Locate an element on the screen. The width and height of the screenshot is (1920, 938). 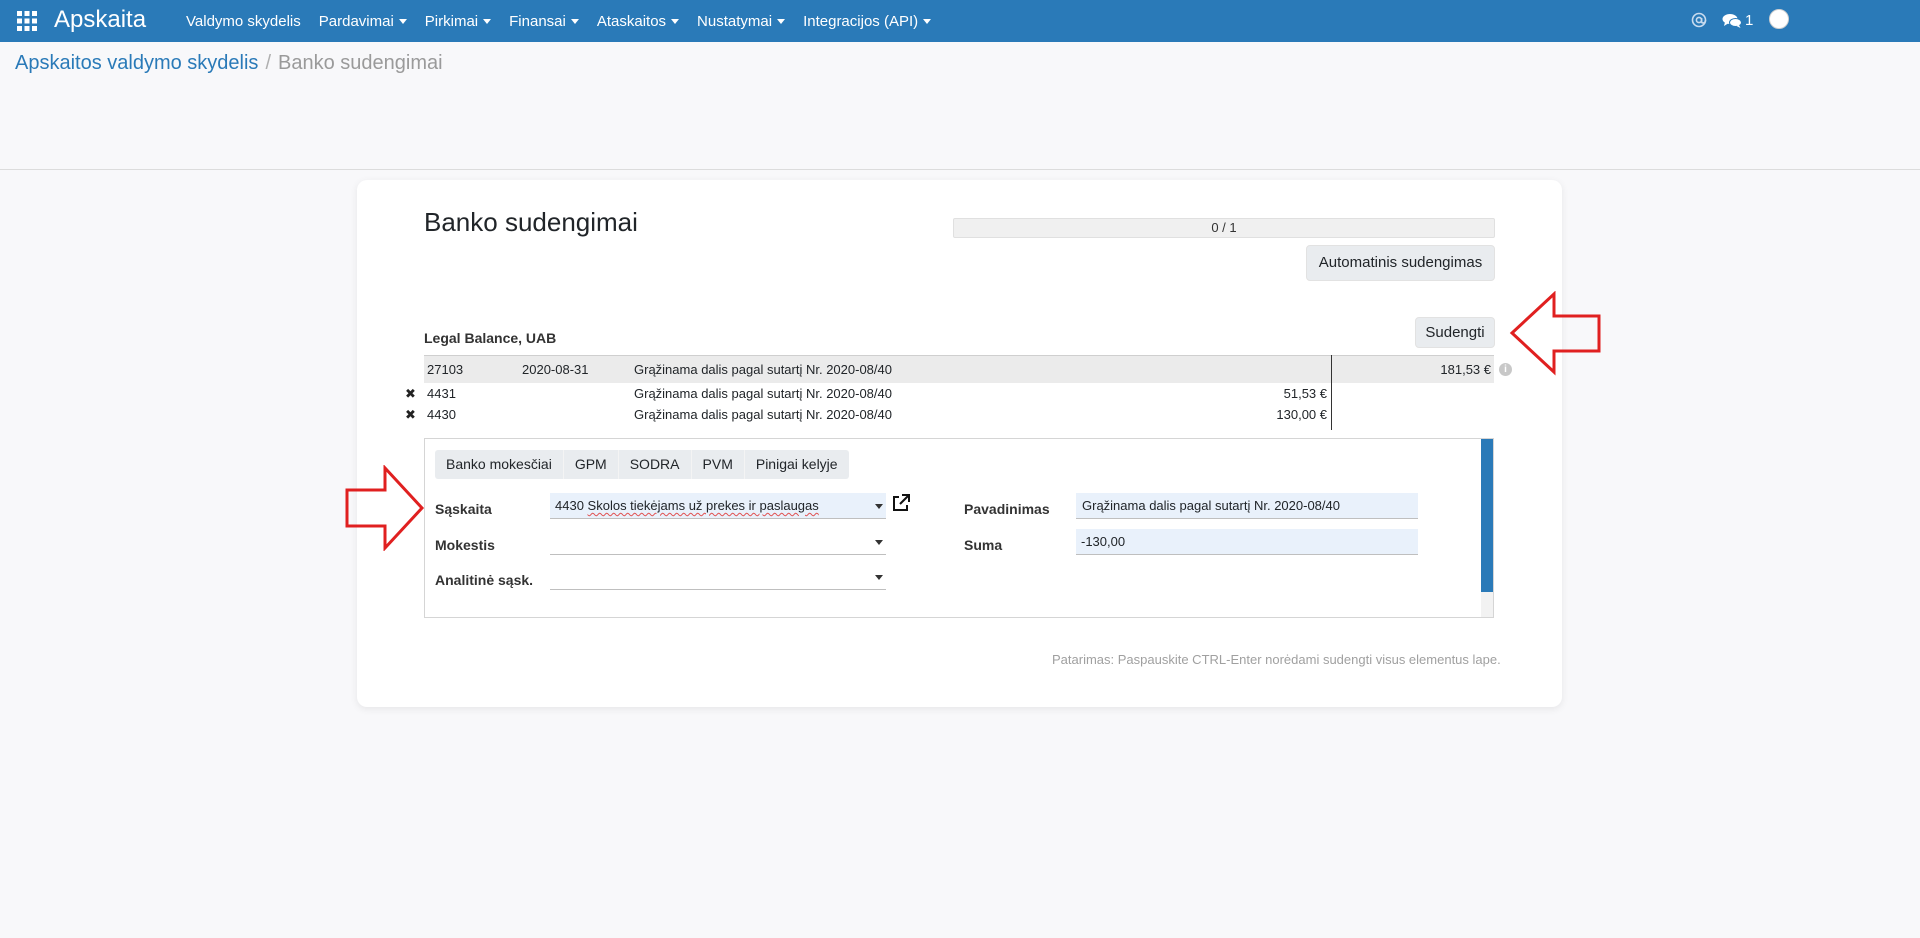
line-account: 4431 is located at coordinates (441, 393).